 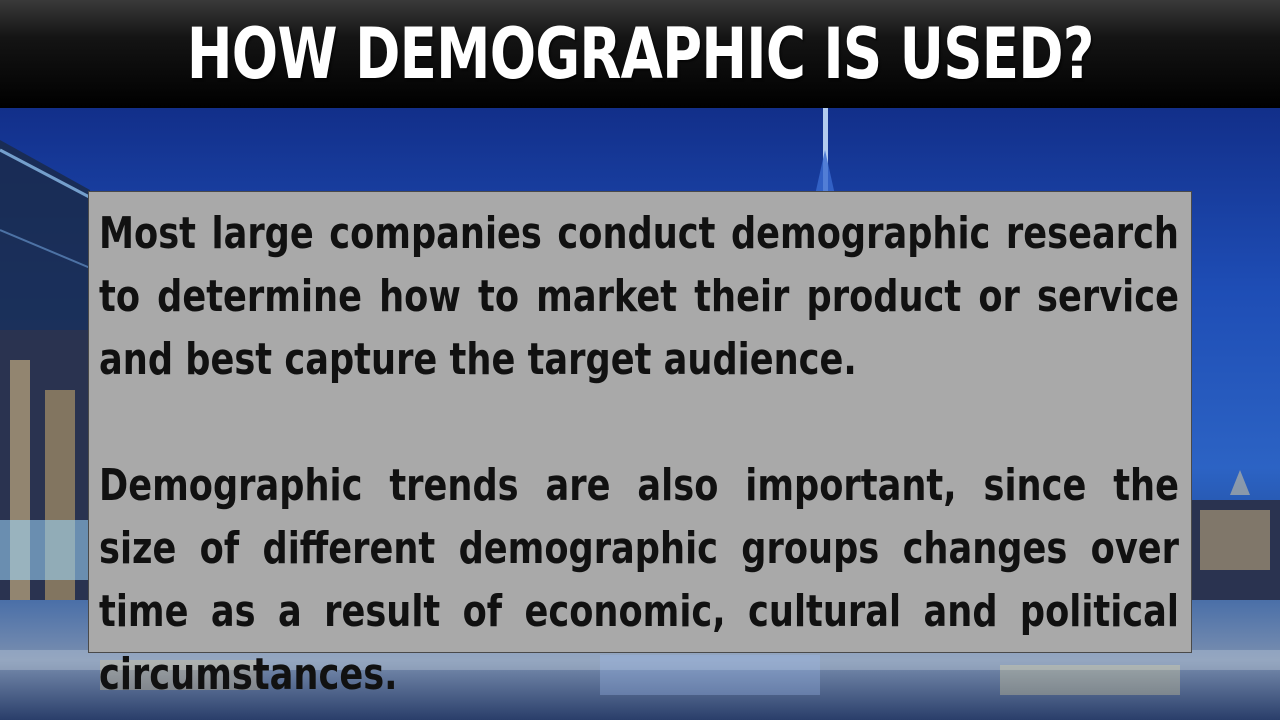 I want to click on slide-title: HOW DEMOGRAPHIC IS USED?, so click(x=640, y=54).